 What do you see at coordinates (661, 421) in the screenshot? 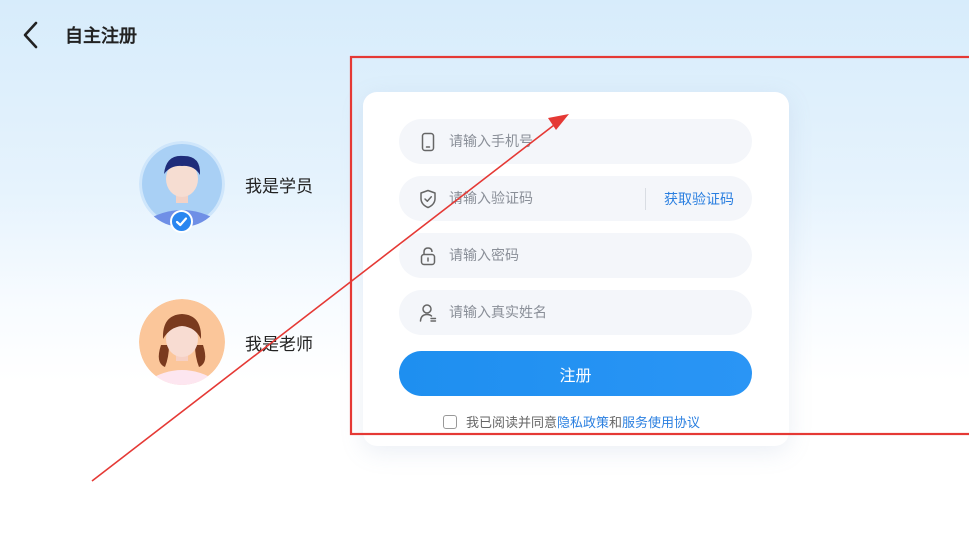
I see `service-agreement-link: 服务使用协议` at bounding box center [661, 421].